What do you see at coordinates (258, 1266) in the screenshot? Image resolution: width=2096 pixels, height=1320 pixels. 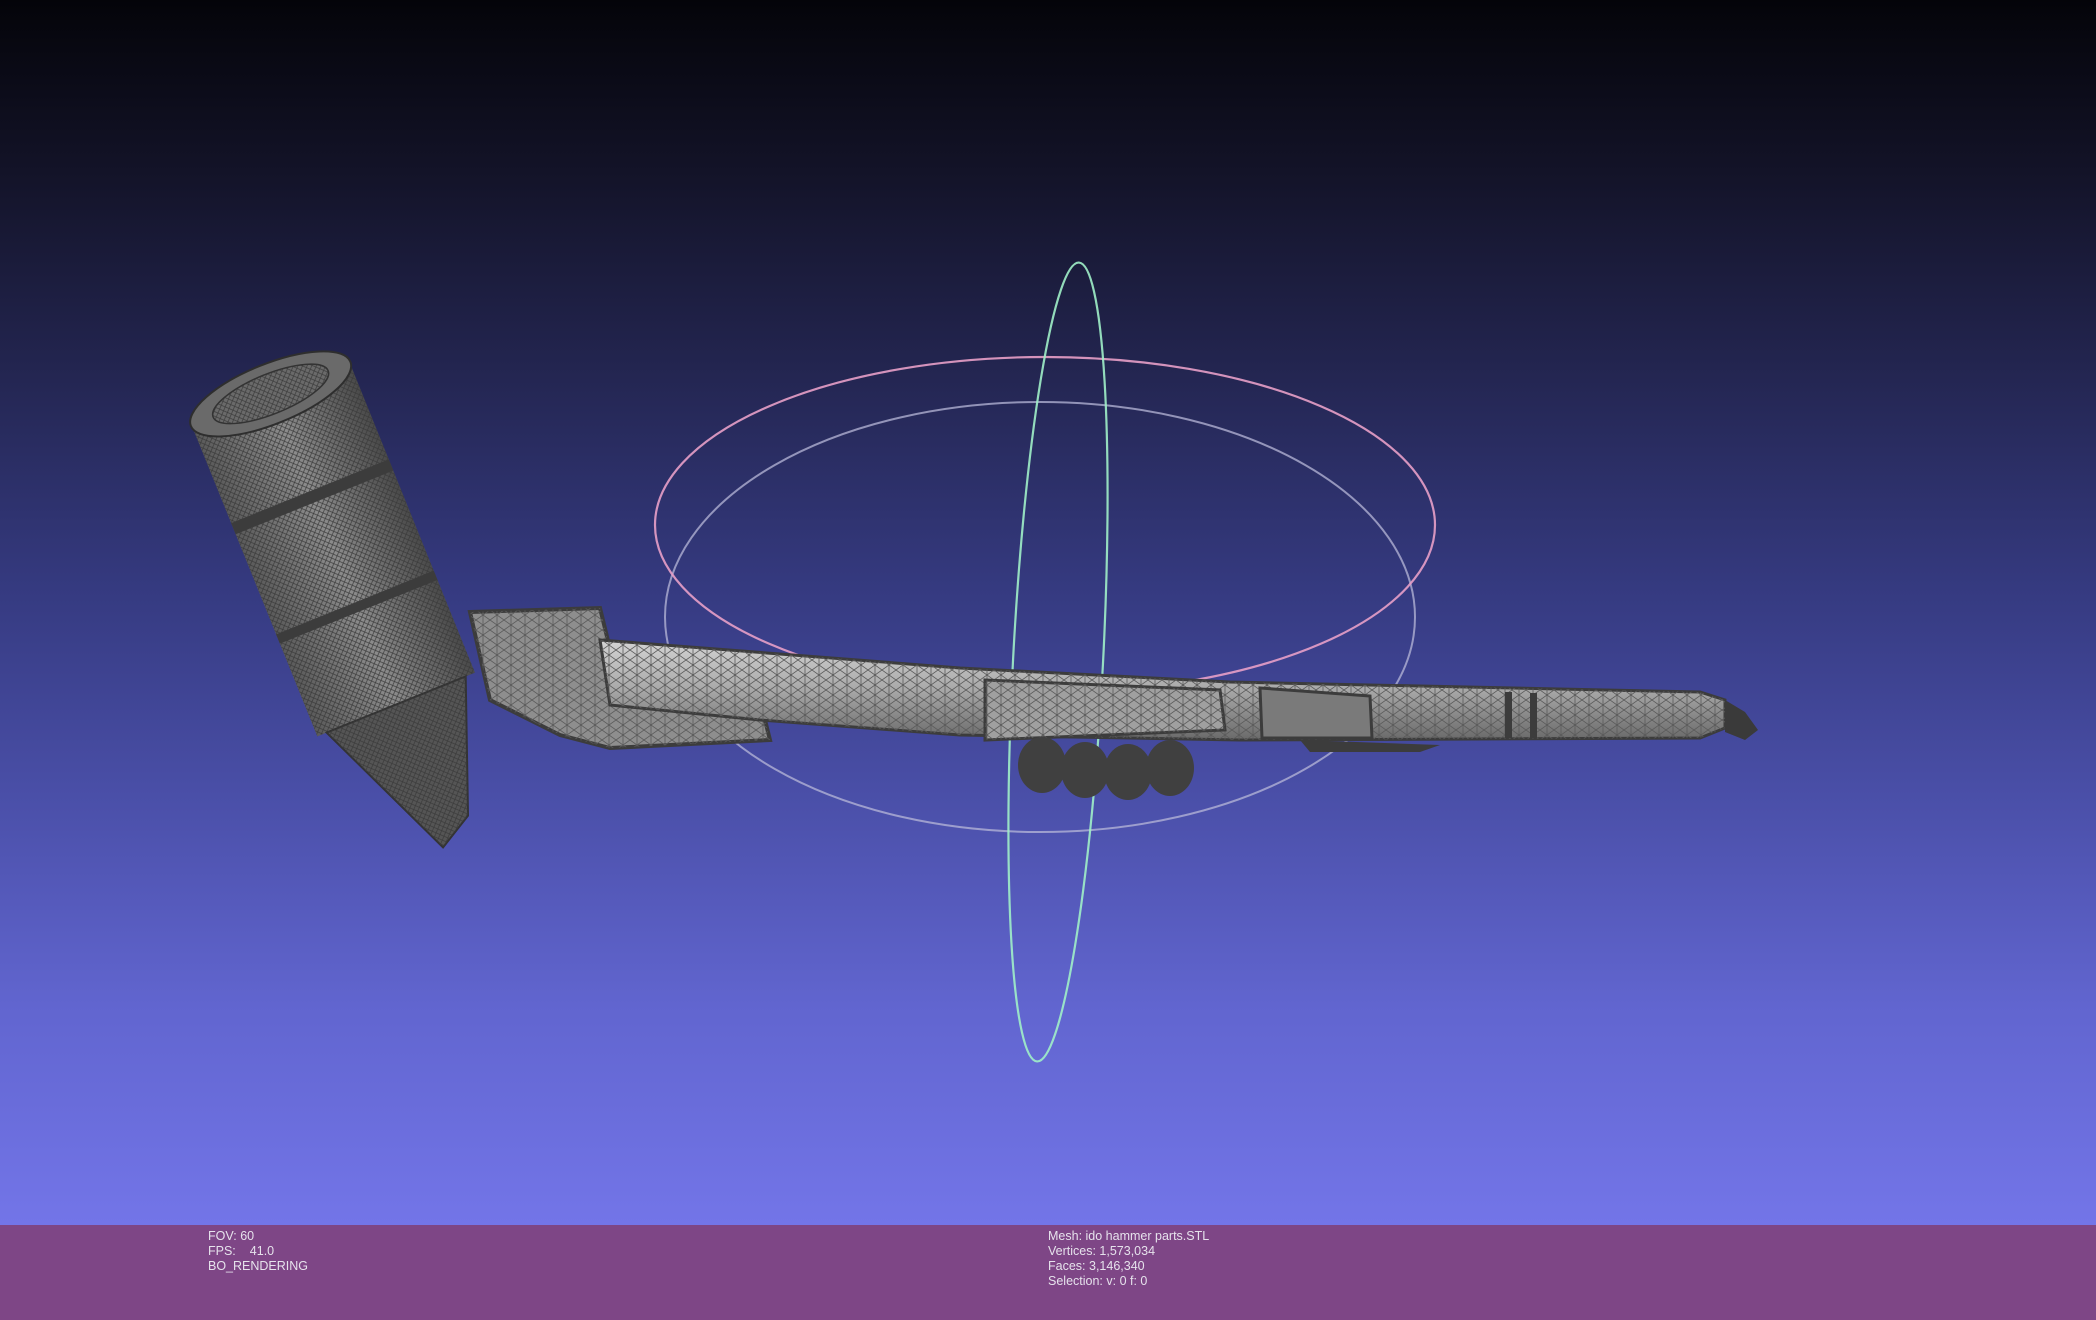 I see `render-mode: BO_RENDERING` at bounding box center [258, 1266].